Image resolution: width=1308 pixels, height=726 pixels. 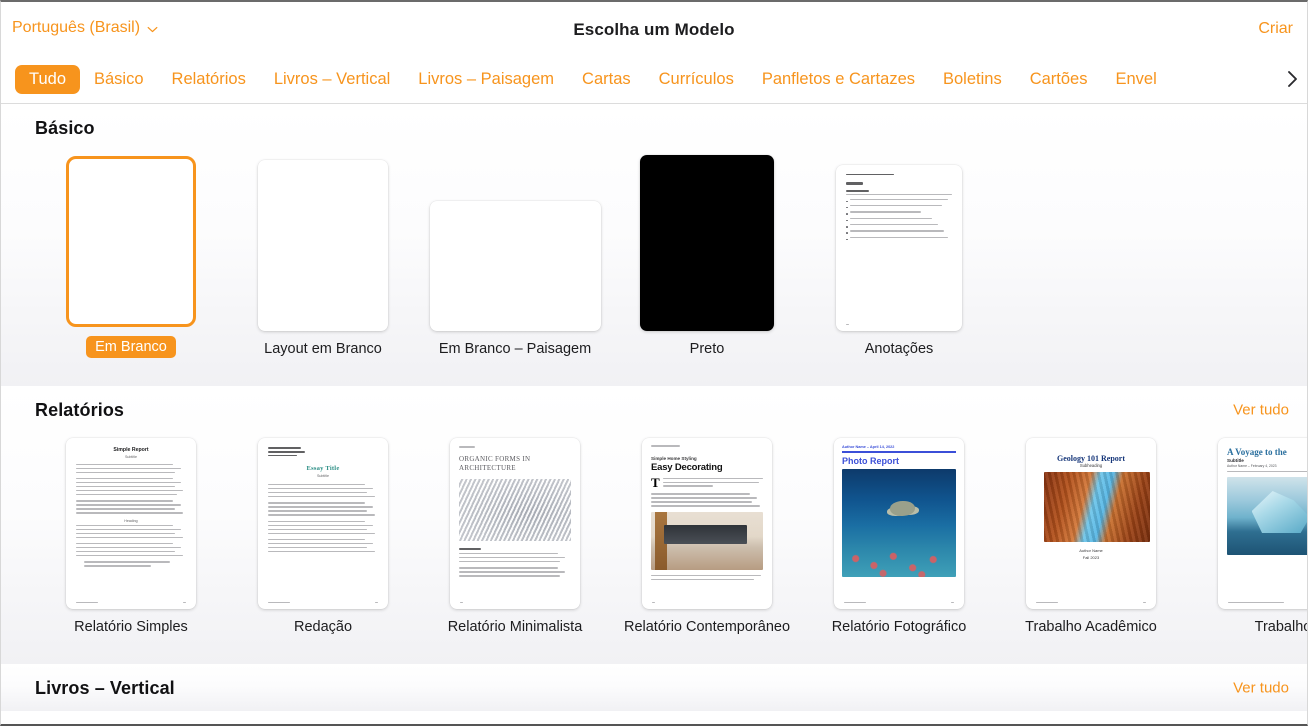 I want to click on template-thumbnail-wrapper: Simple Home Styling Easy Decorating T, so click(x=707, y=521).